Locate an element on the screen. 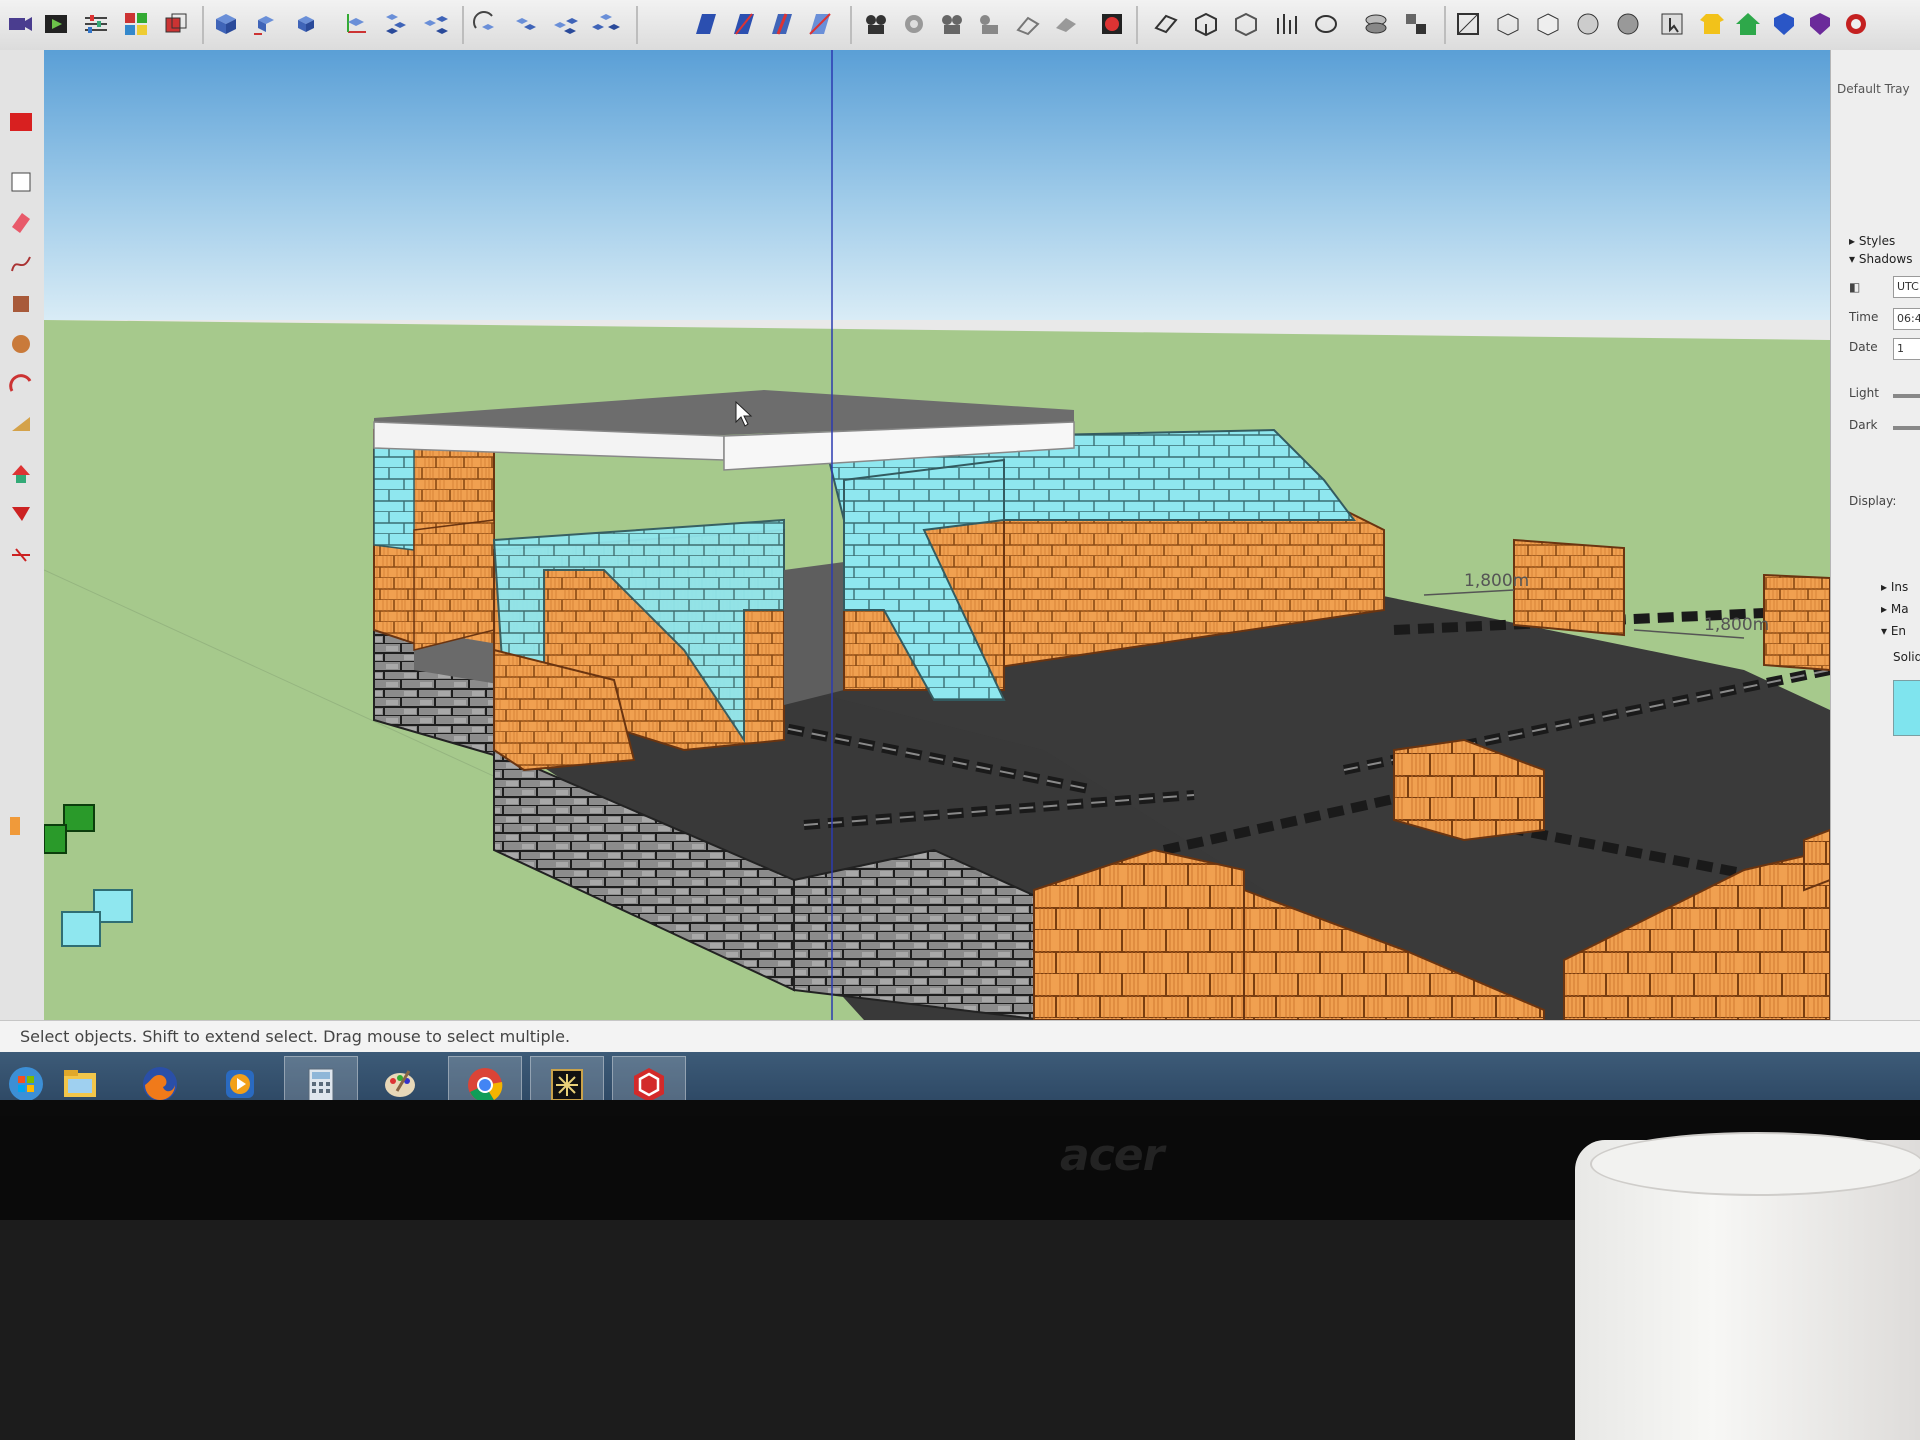 The image size is (1920, 1440). time-label: Time is located at coordinates (1864, 317).